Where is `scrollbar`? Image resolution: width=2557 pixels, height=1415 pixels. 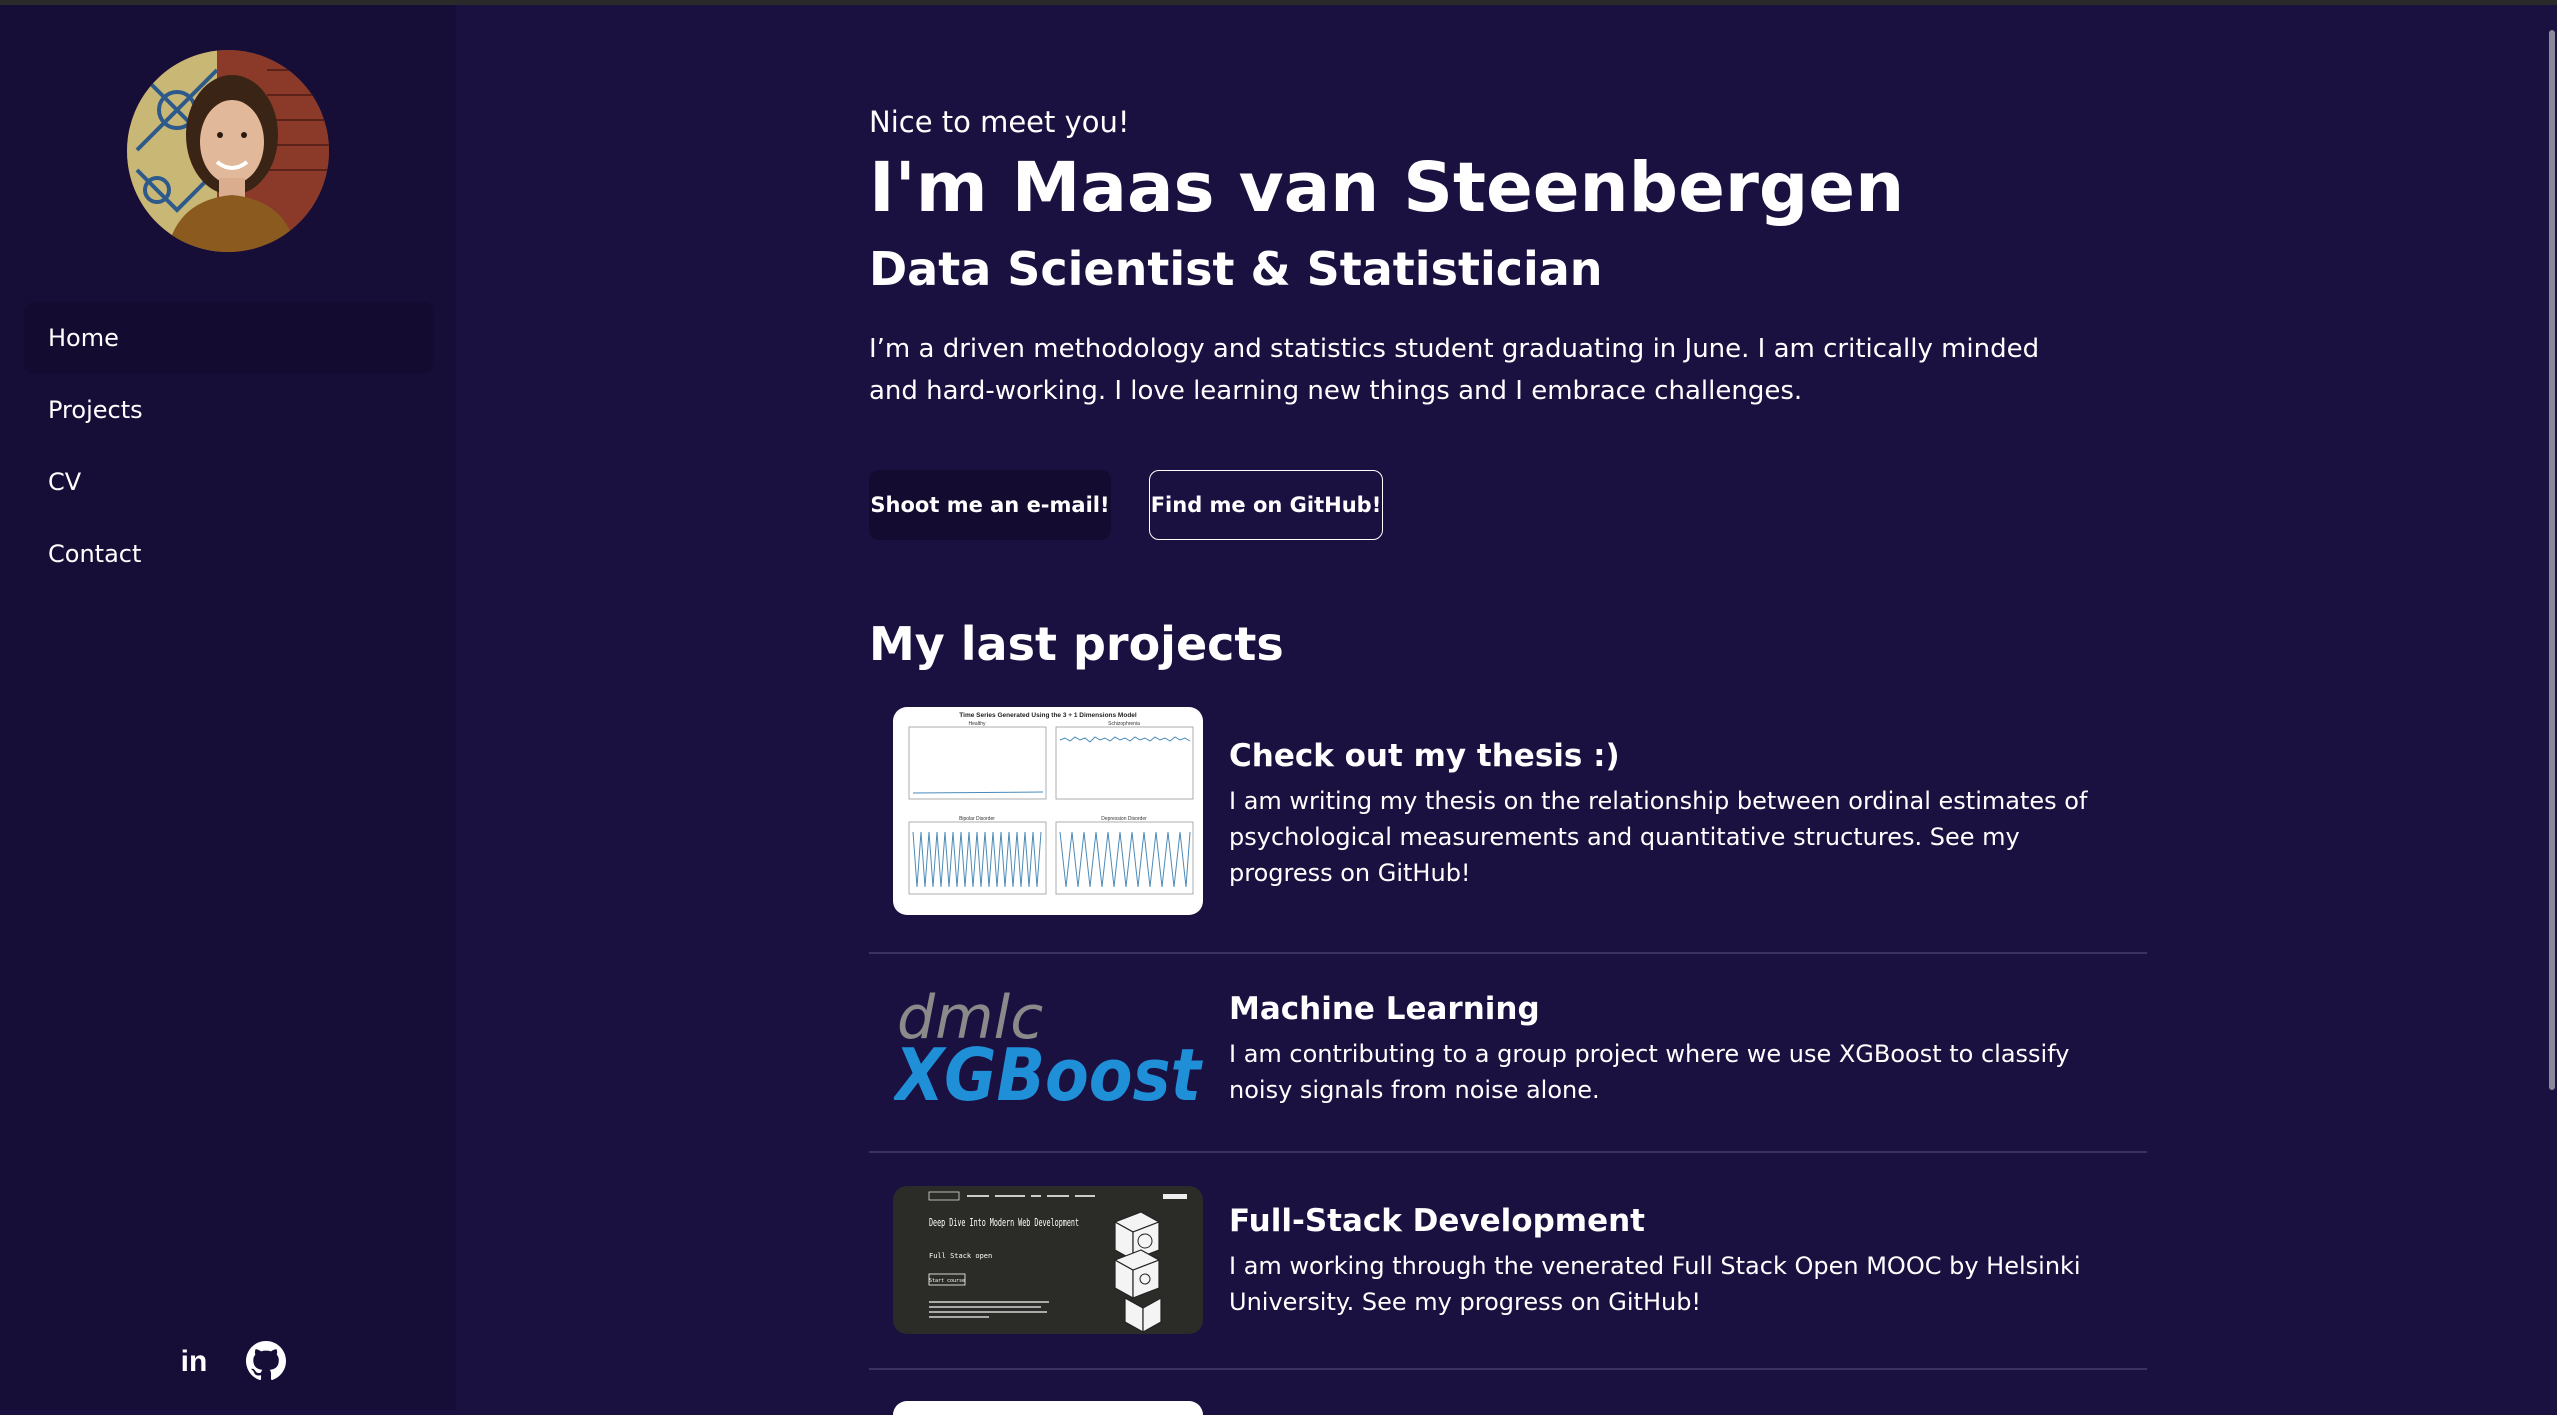 scrollbar is located at coordinates (2552, 707).